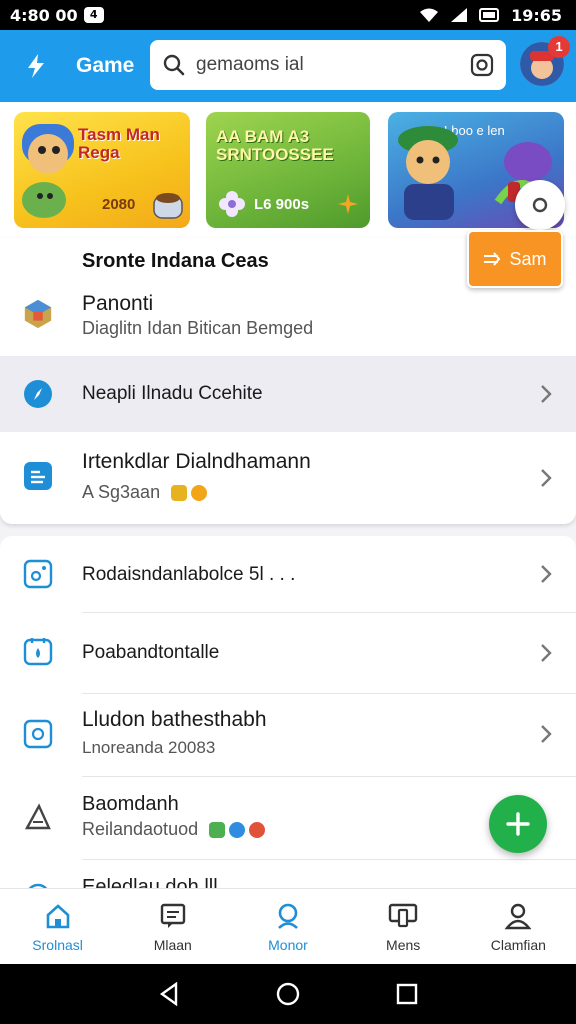  I want to click on list-item-subtitle: Lnoreanda 20083, so click(149, 747).